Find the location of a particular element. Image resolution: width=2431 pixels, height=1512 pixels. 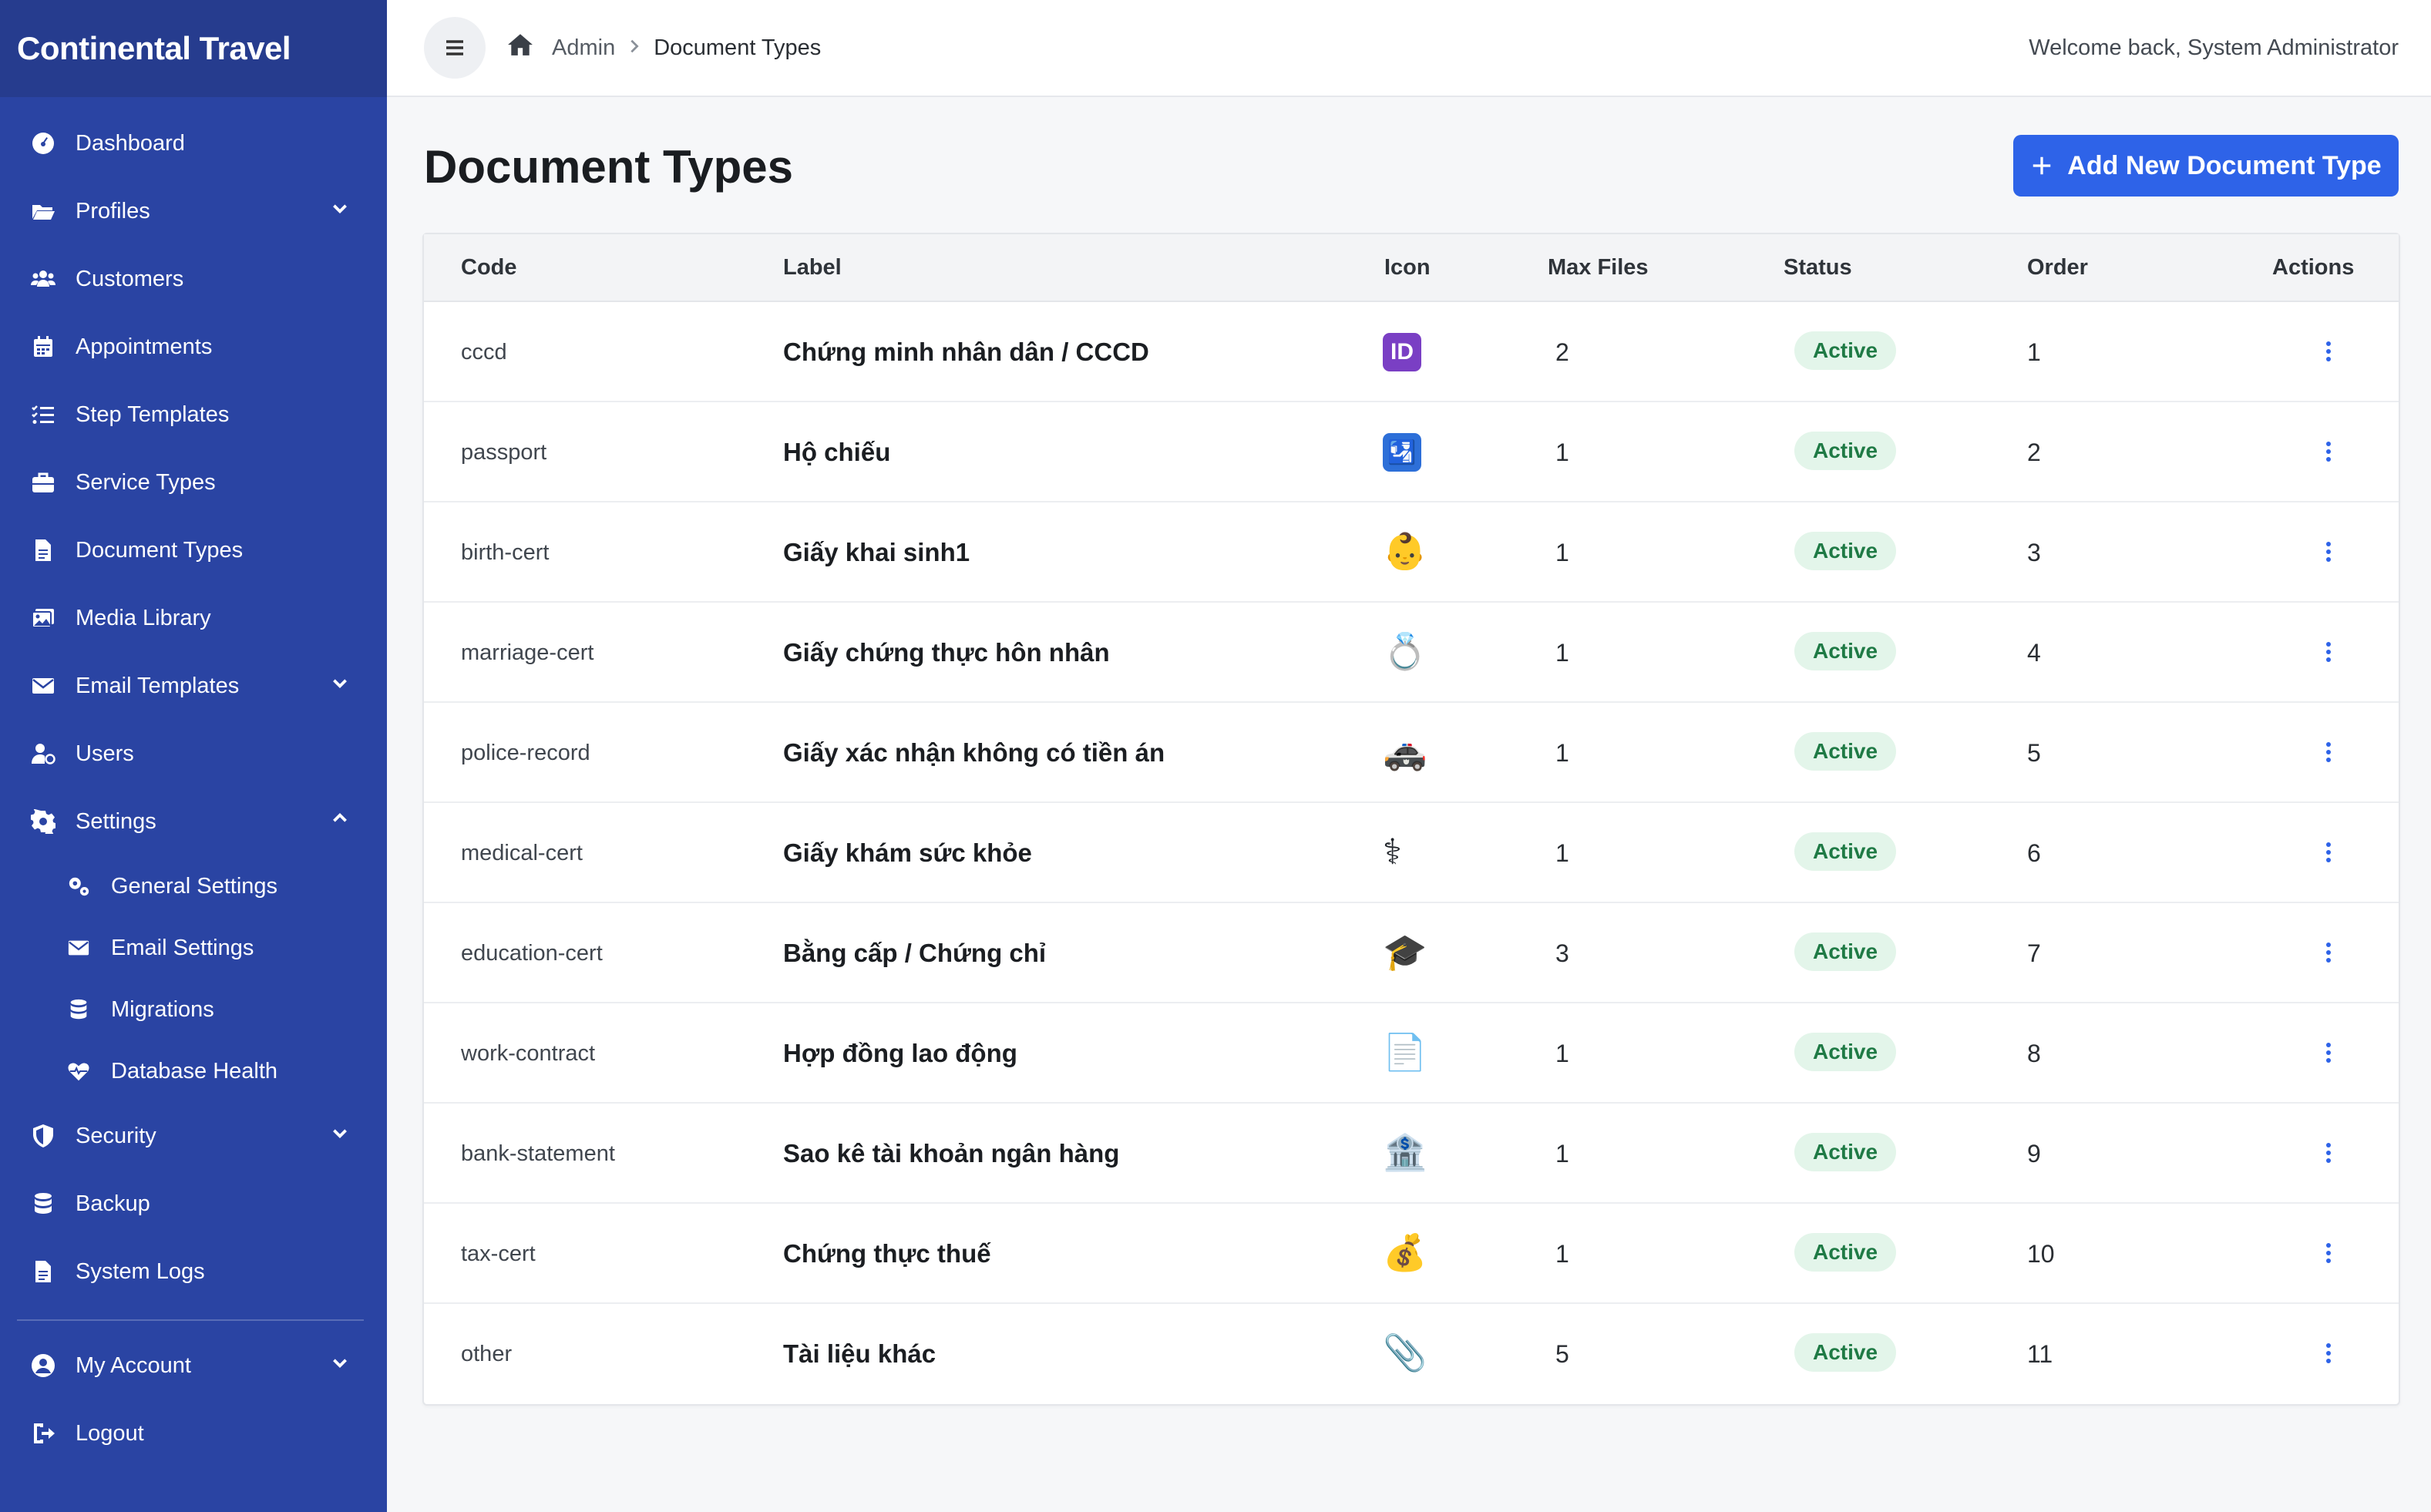

cell-max-files: 3 is located at coordinates (1562, 953).